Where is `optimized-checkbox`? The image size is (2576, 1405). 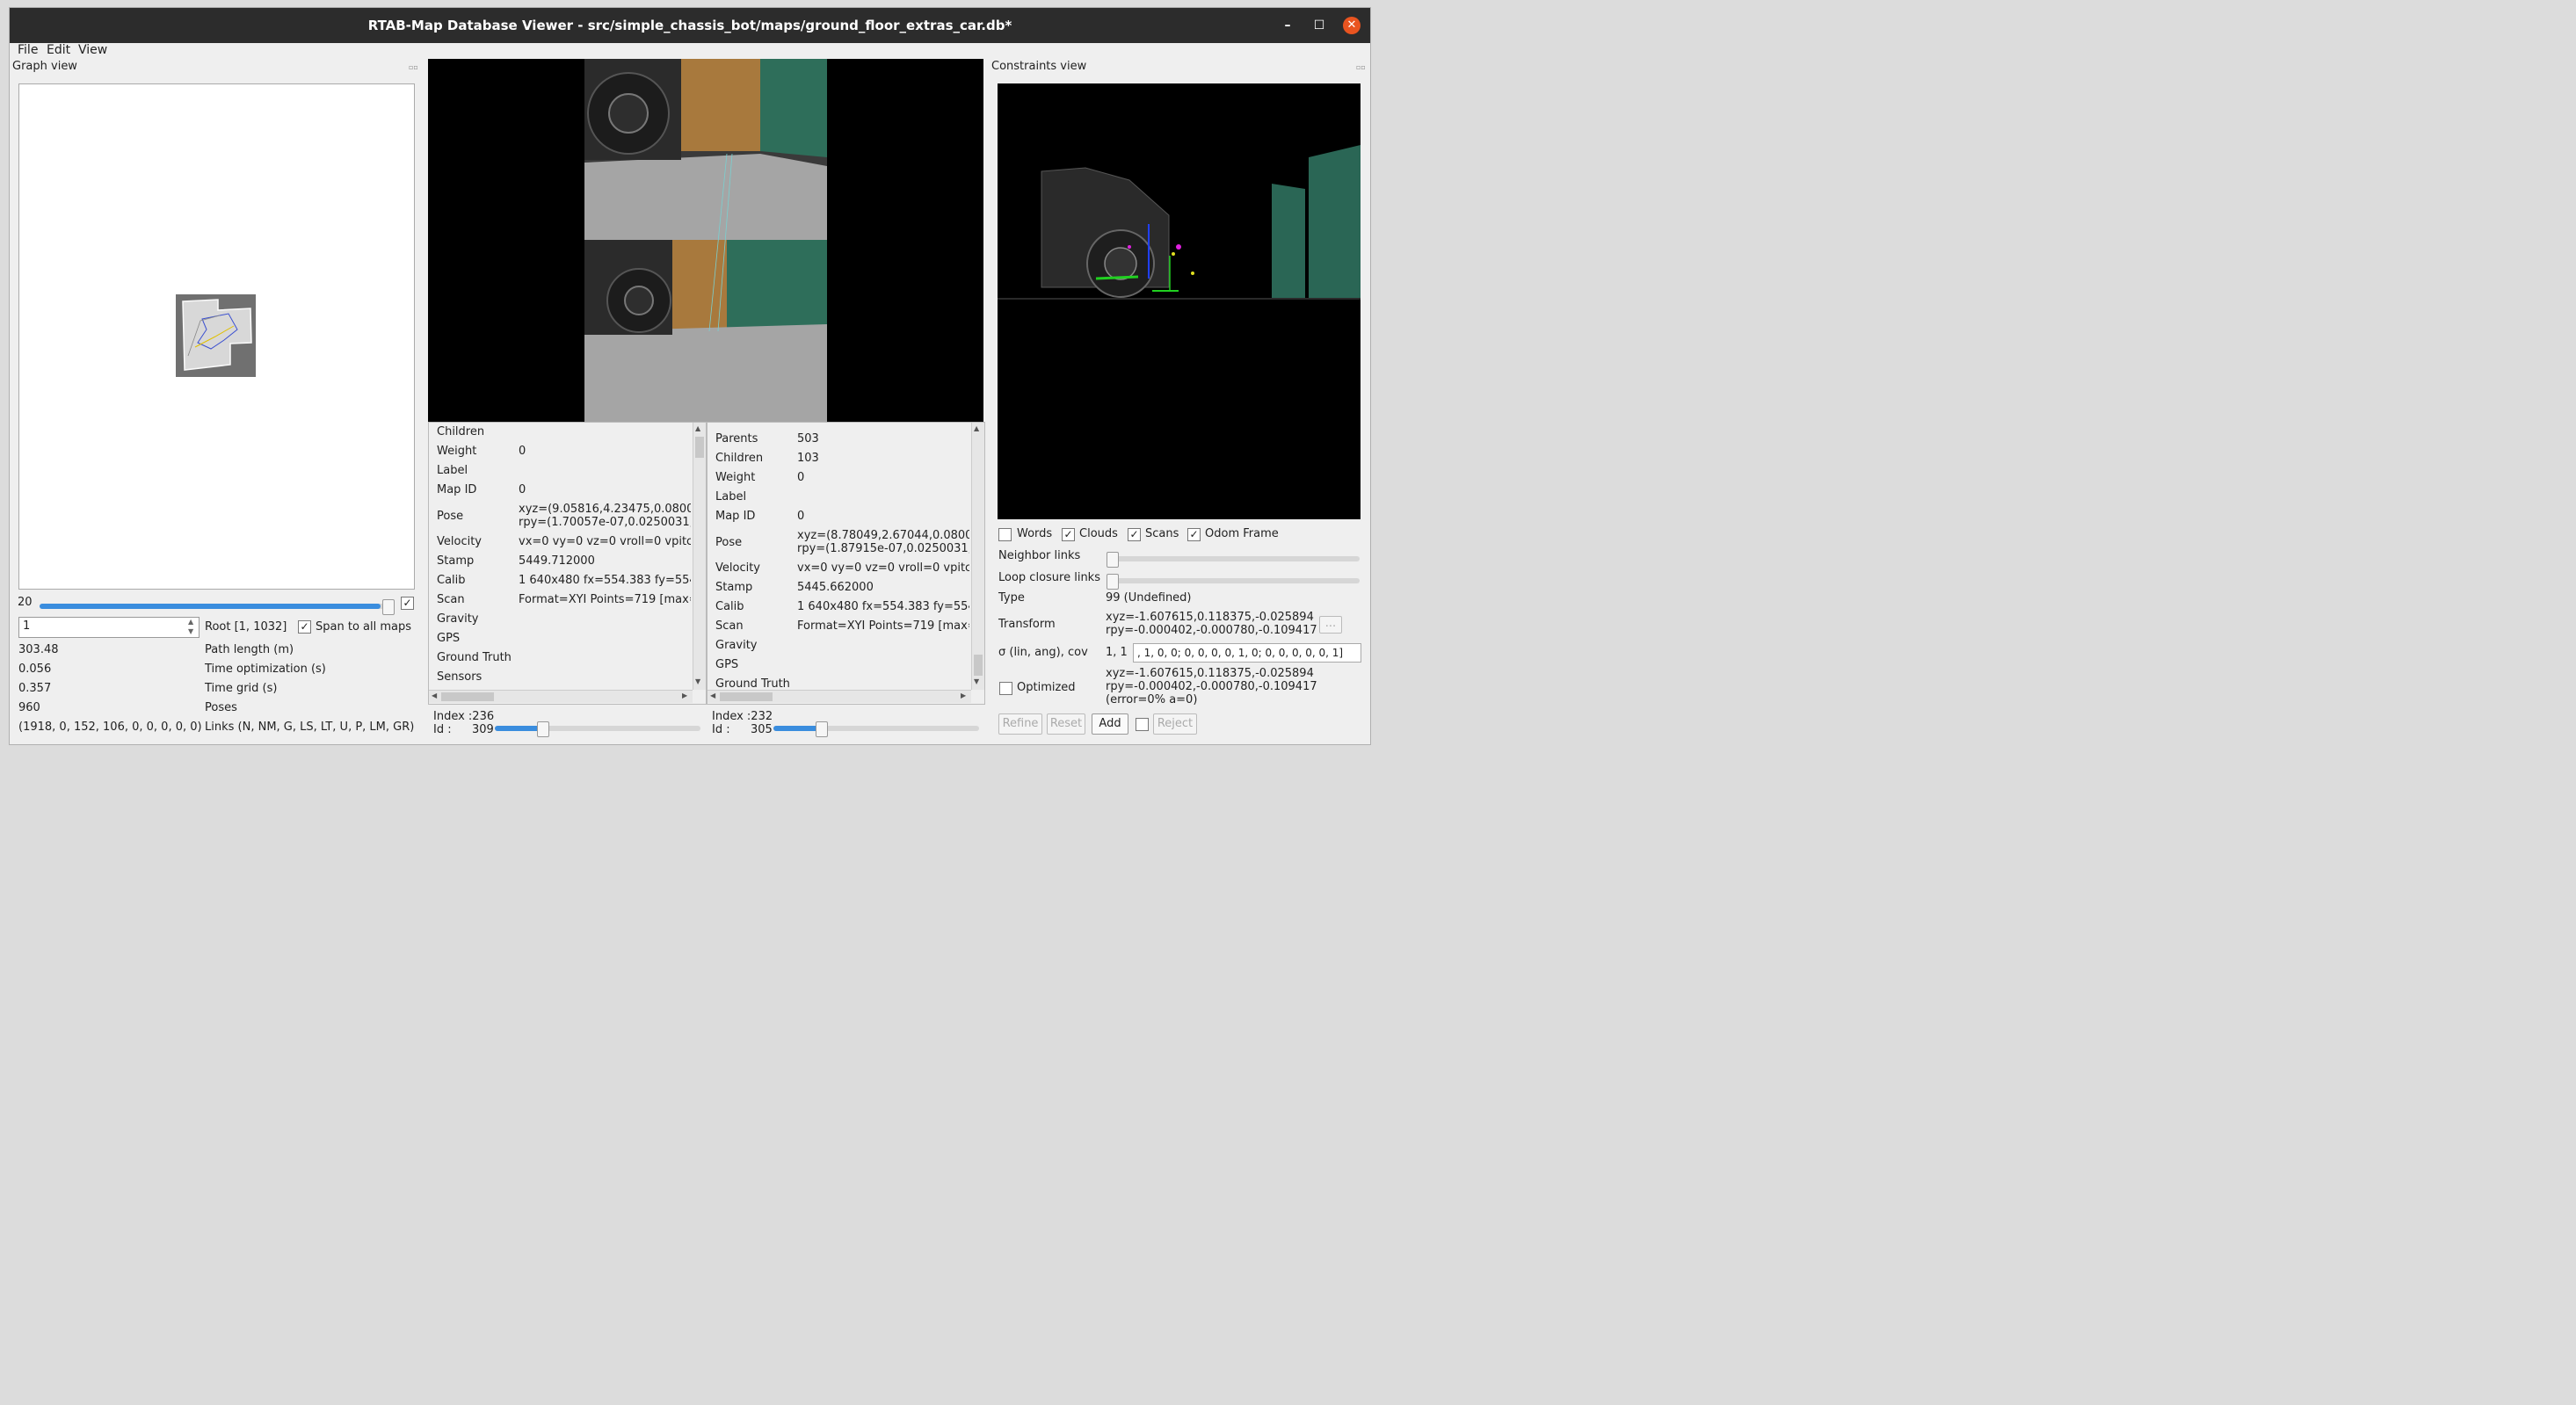
optimized-checkbox is located at coordinates (1005, 688).